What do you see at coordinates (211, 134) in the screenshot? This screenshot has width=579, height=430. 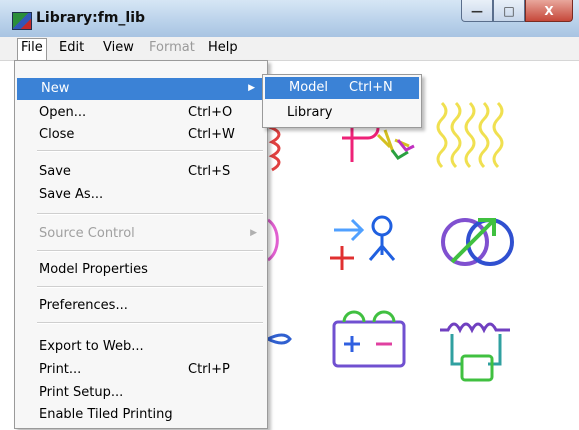 I see `shortcut-label: Ctrl+W` at bounding box center [211, 134].